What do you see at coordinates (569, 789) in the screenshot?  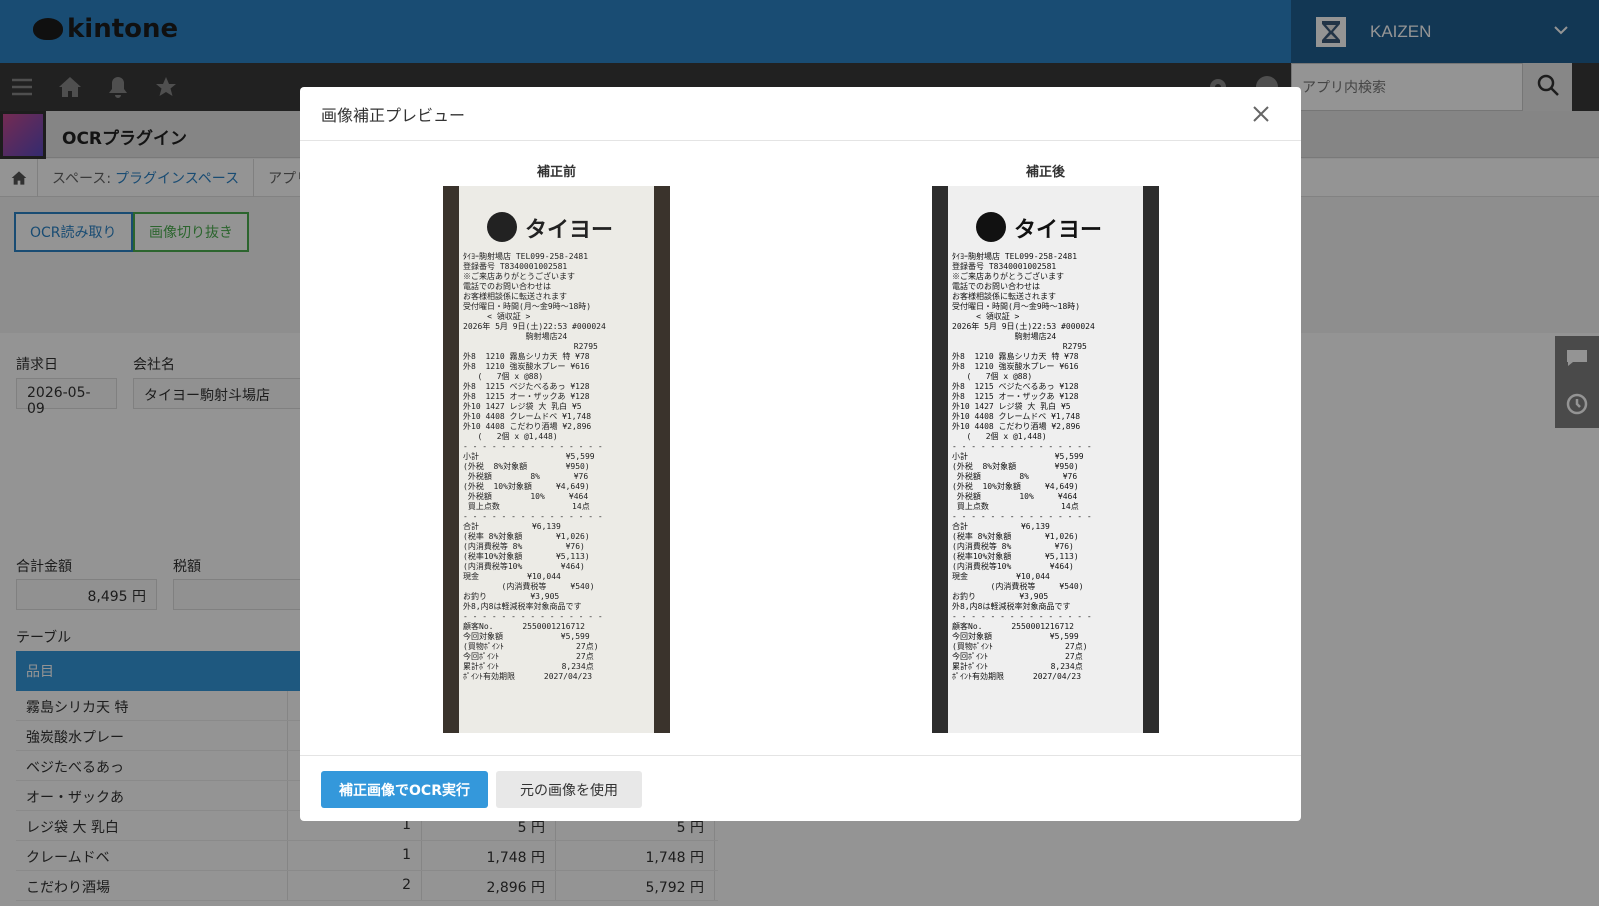 I see `use-original-image-button: 元の画像を使用` at bounding box center [569, 789].